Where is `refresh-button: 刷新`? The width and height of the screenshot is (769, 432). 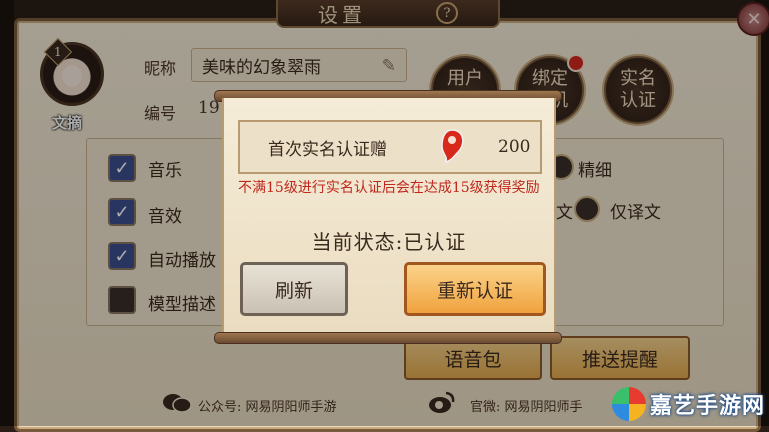
refresh-button: 刷新 is located at coordinates (294, 289).